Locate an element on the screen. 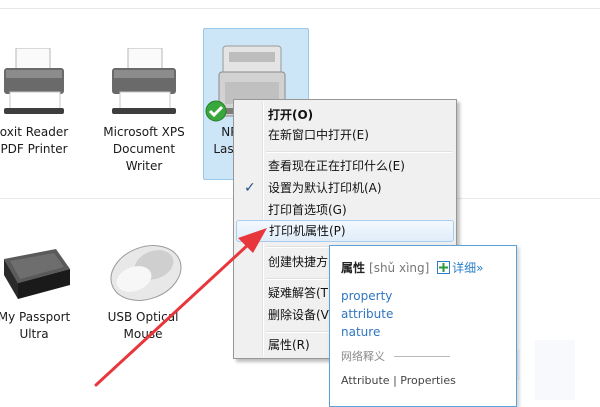 Image resolution: width=600 pixels, height=407 pixels. definition-item: property is located at coordinates (367, 296).